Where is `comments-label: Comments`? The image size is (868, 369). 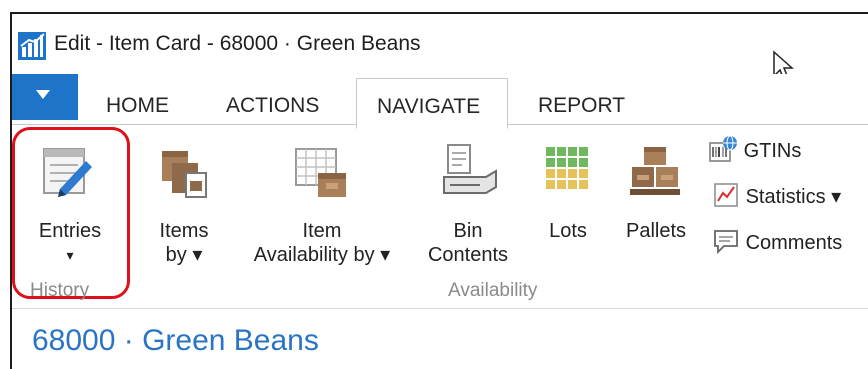
comments-label: Comments is located at coordinates (794, 243).